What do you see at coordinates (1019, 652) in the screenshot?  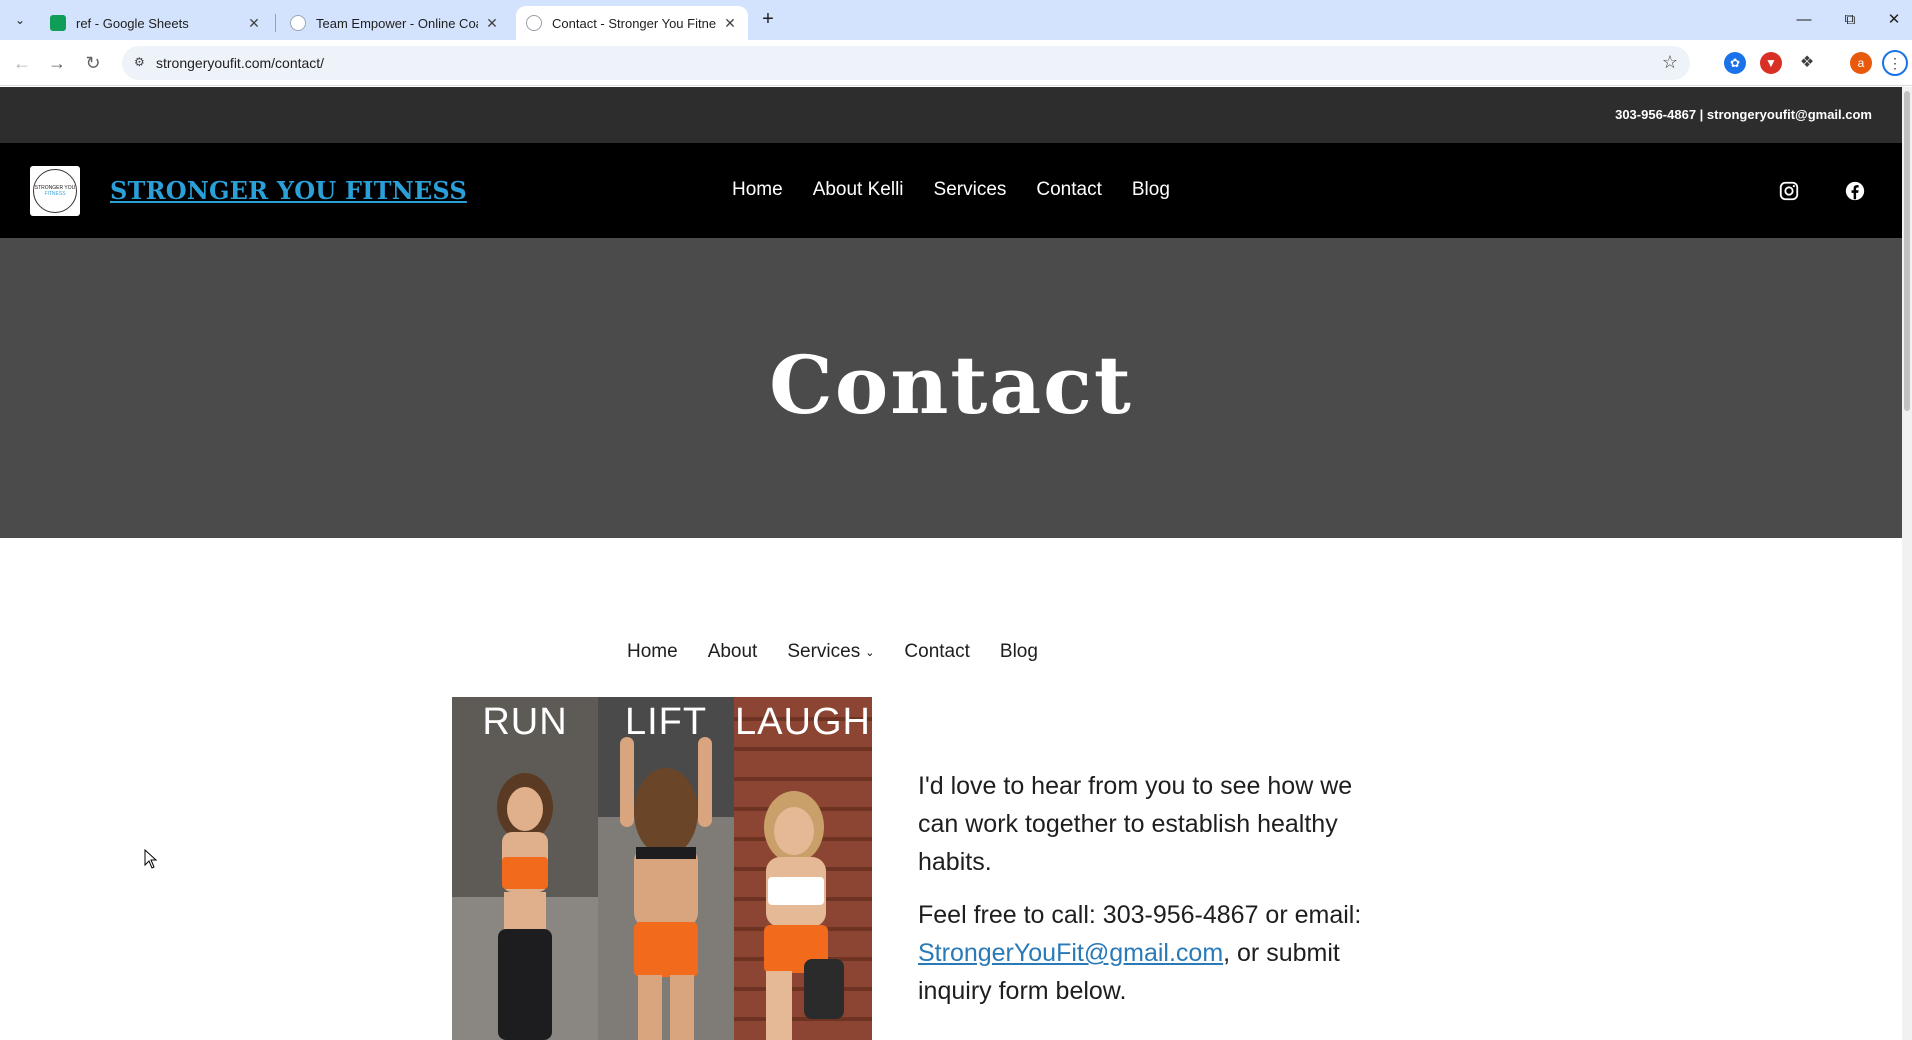 I see `subnav-blog: Blog` at bounding box center [1019, 652].